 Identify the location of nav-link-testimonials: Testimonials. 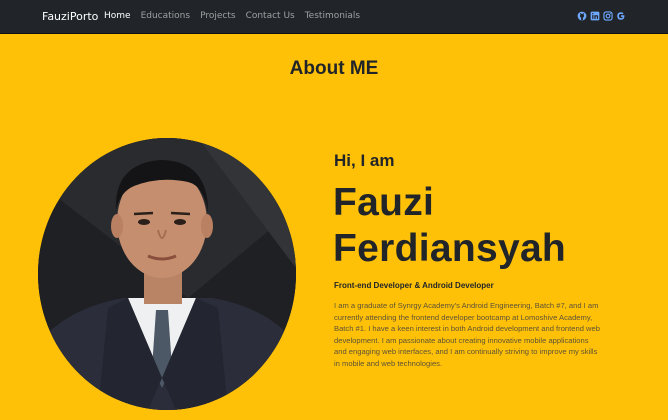
(332, 16).